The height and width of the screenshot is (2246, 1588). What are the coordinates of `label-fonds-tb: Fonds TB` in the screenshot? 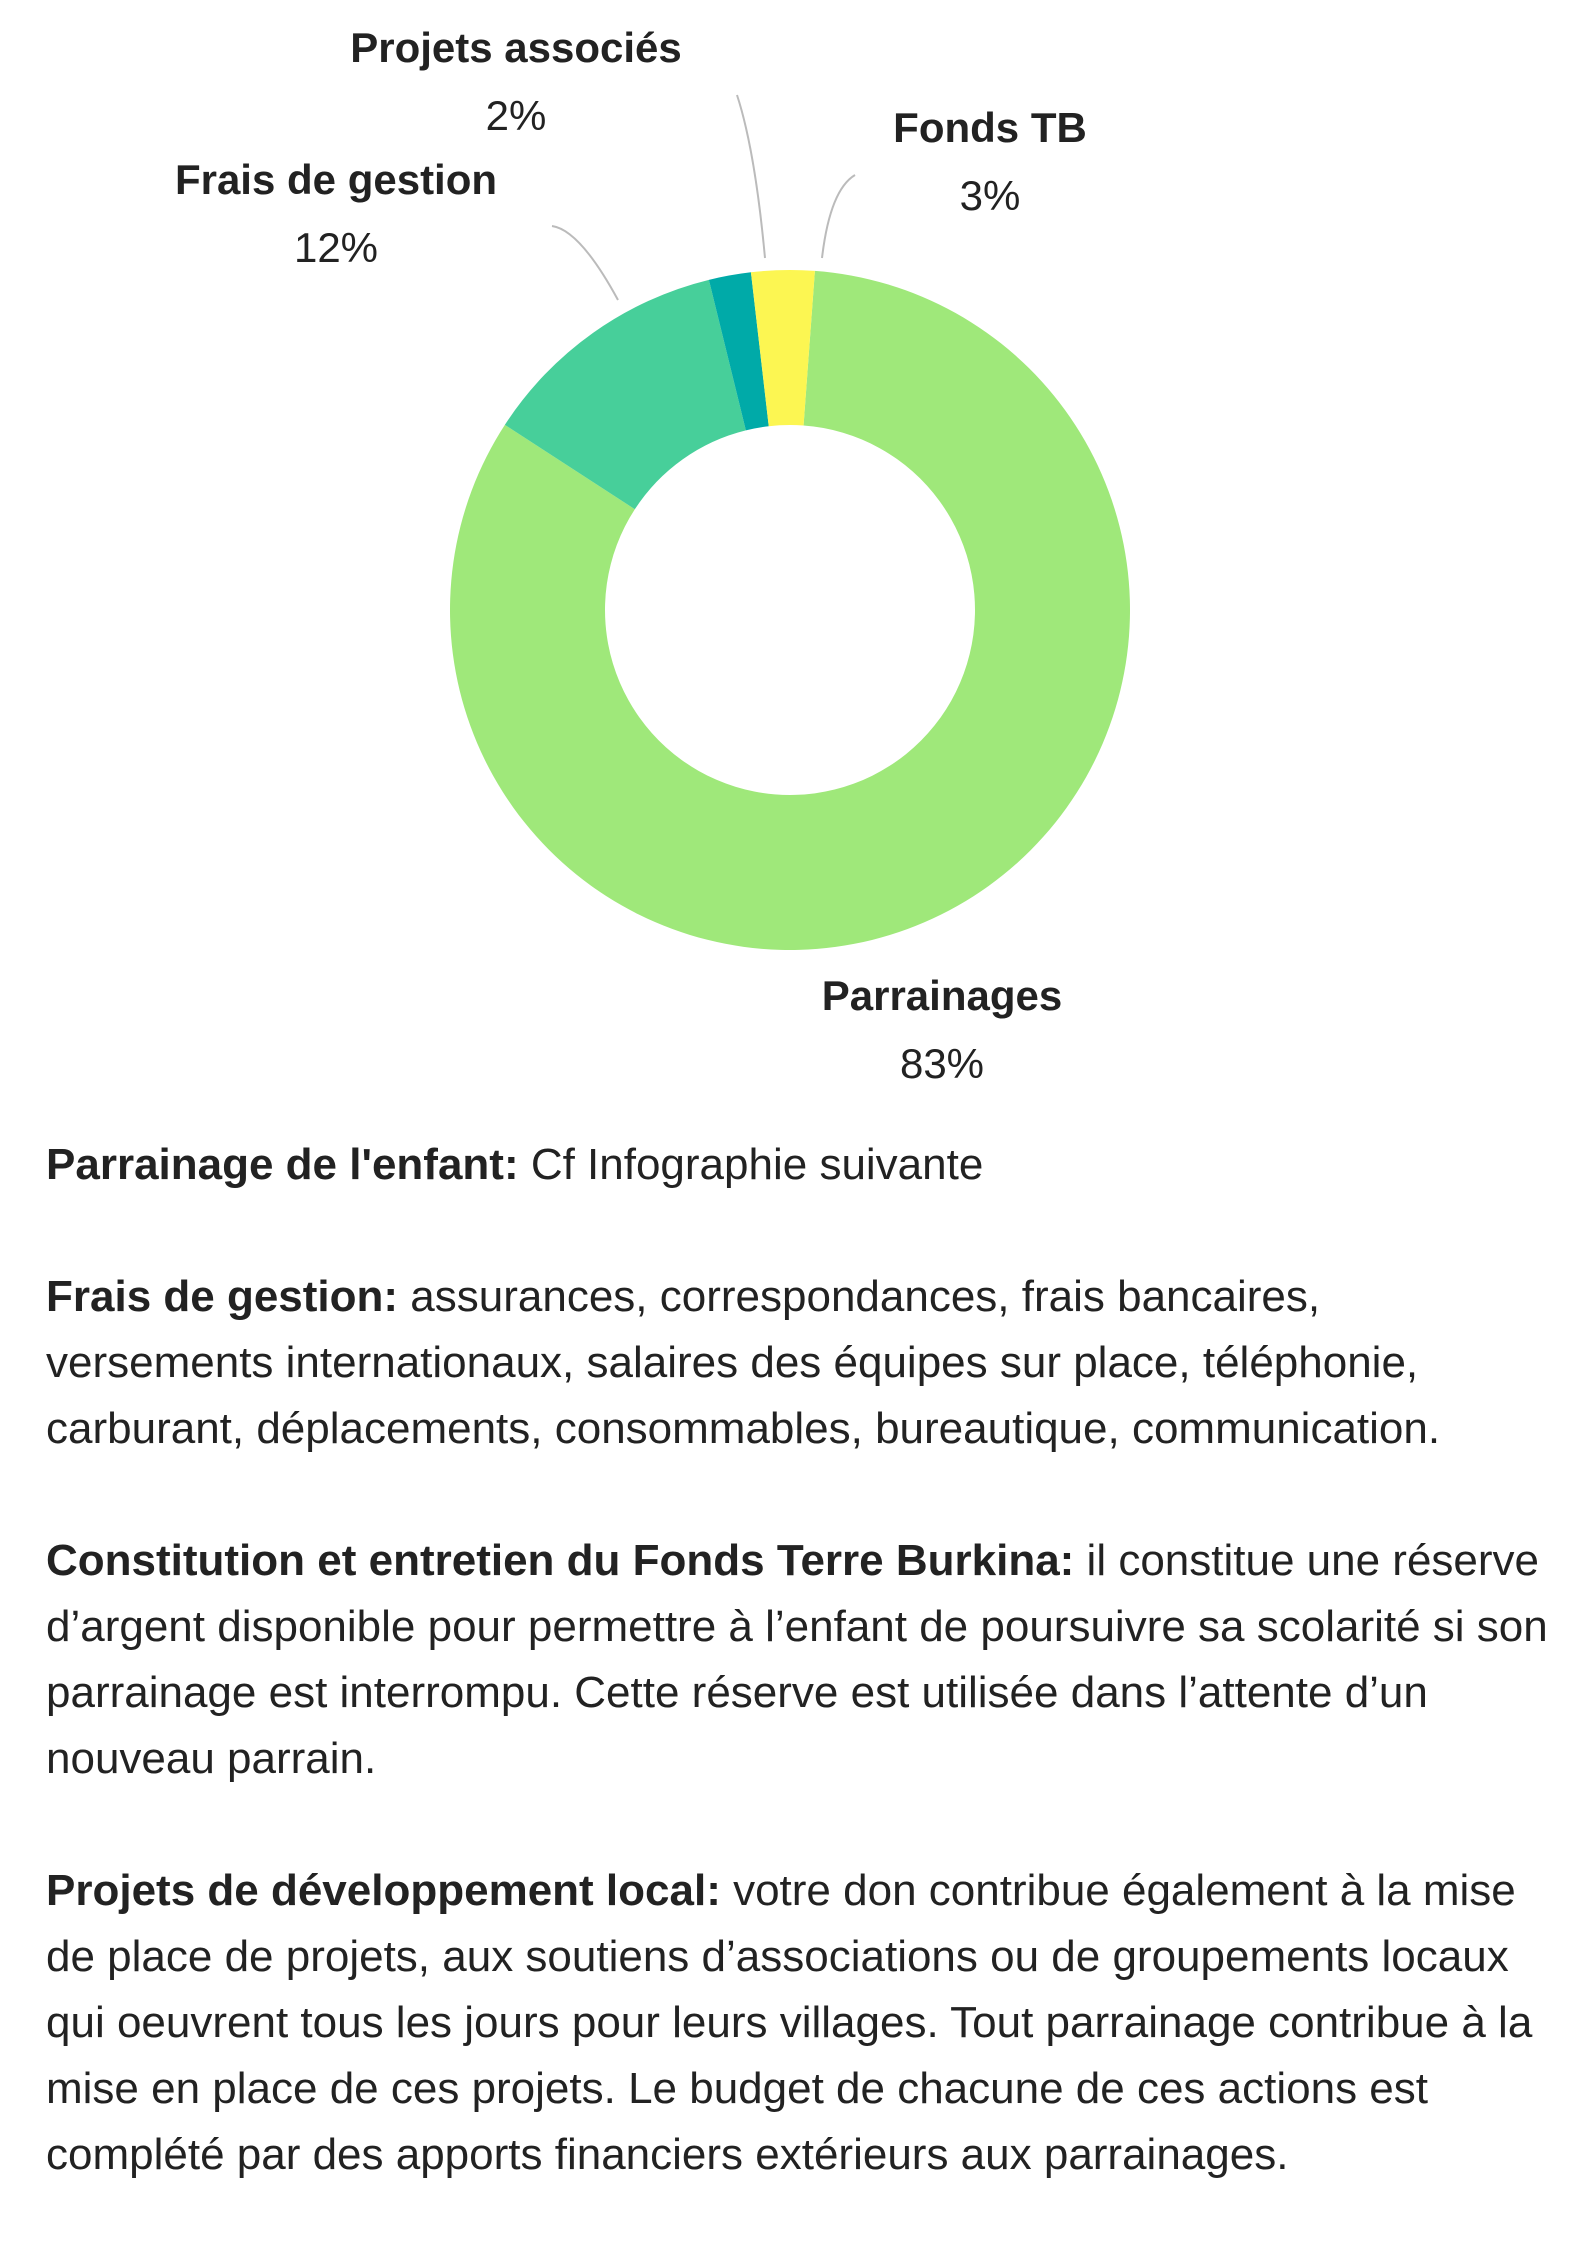 It's located at (990, 127).